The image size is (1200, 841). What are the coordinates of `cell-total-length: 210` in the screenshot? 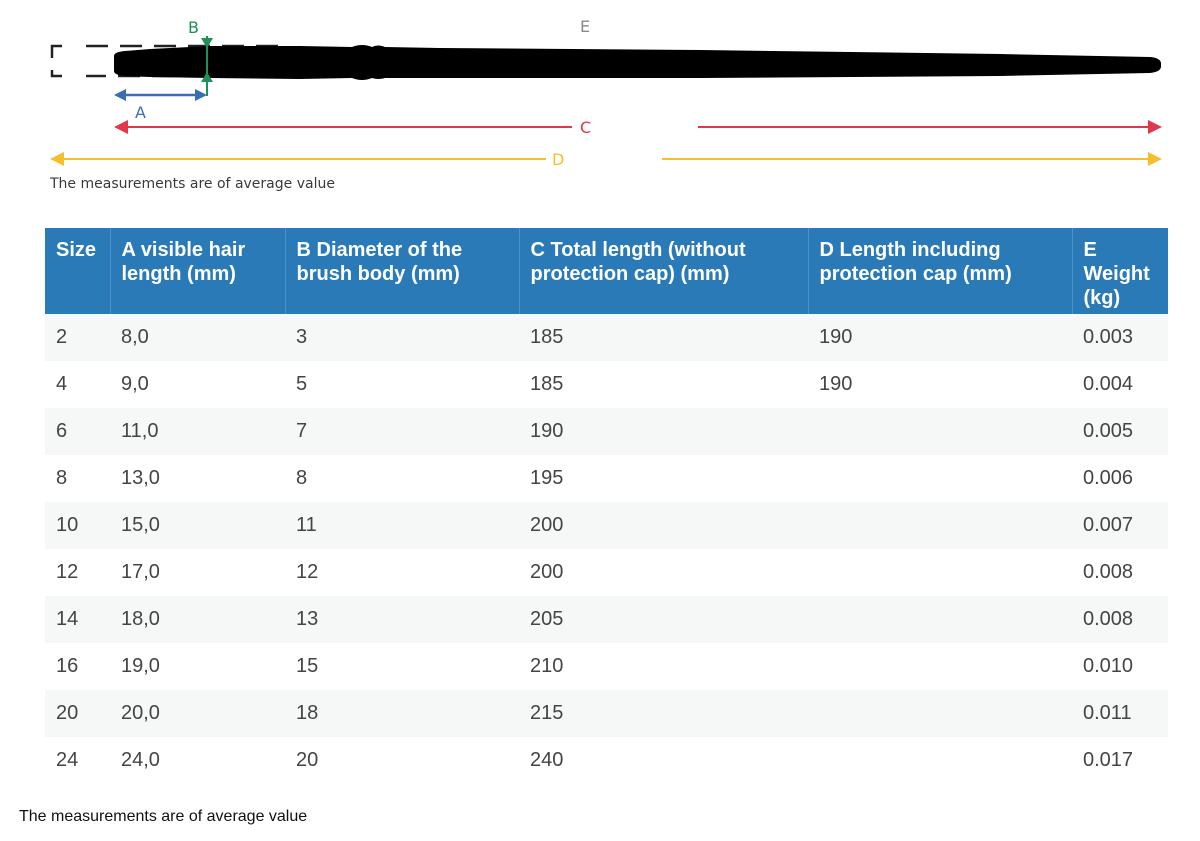 It's located at (663, 666).